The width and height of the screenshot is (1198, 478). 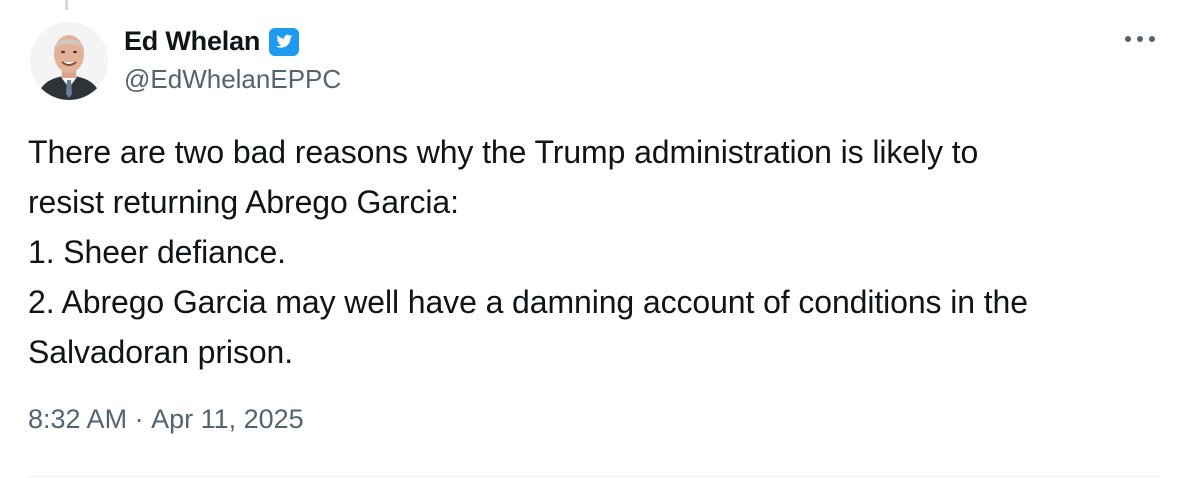 What do you see at coordinates (161, 352) in the screenshot?
I see `tweet-text-line: Salvadoran prison.` at bounding box center [161, 352].